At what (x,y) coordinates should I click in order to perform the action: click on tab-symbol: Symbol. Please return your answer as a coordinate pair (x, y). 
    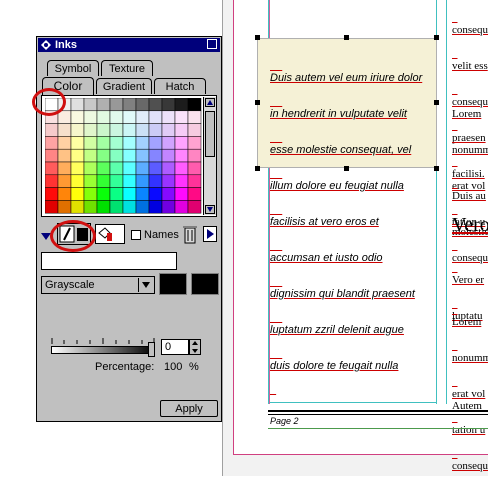
    Looking at the image, I should click on (73, 68).